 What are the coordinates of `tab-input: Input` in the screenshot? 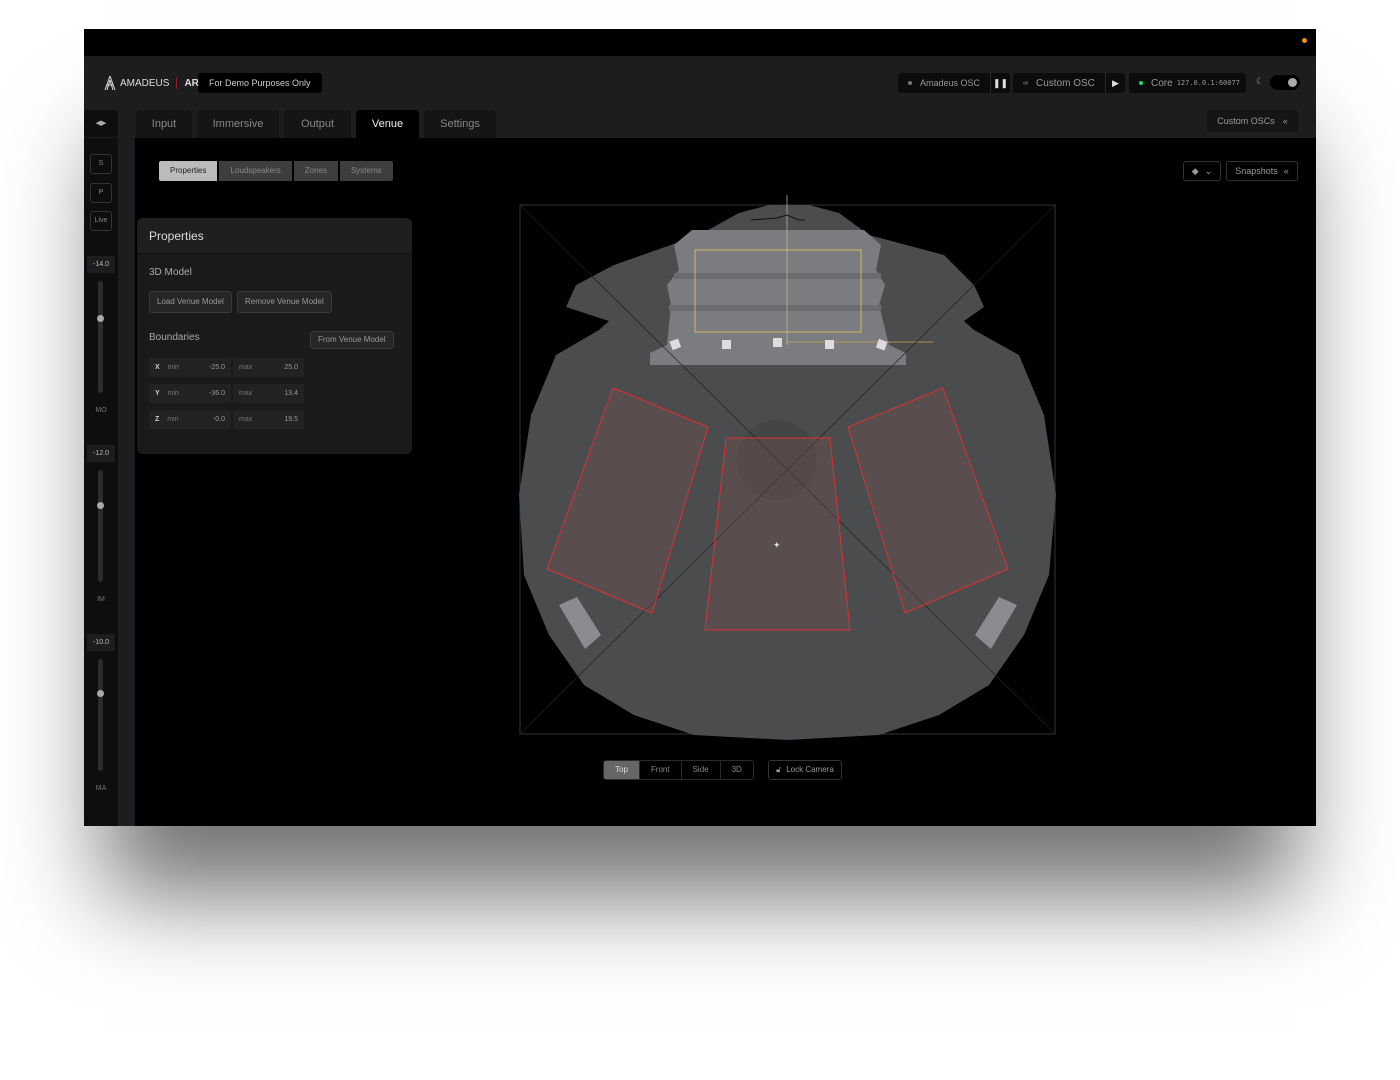 It's located at (164, 124).